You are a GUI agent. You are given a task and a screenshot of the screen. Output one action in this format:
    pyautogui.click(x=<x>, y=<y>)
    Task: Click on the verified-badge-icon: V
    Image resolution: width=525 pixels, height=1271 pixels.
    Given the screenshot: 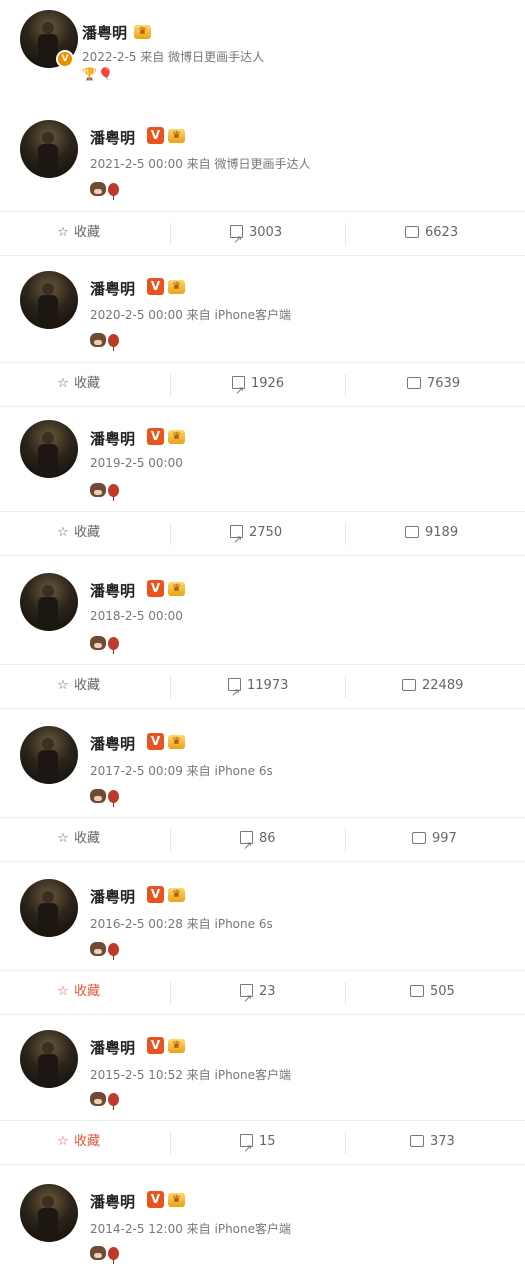 What is the action you would take?
    pyautogui.click(x=65, y=59)
    